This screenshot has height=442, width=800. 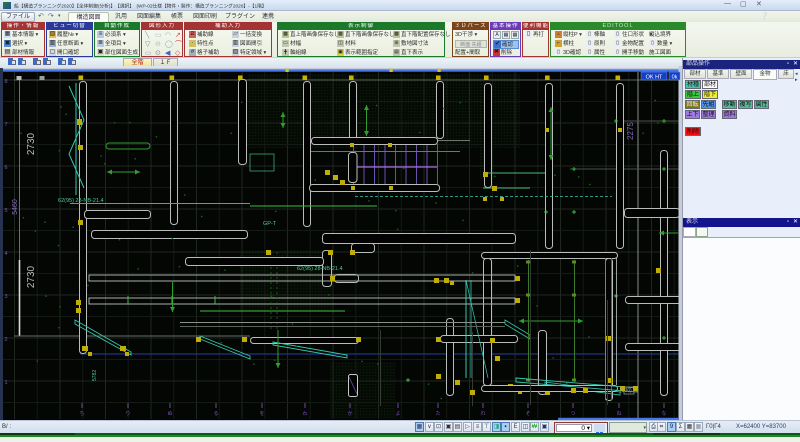 I want to click on svg-text: ね, so click(x=618, y=414).